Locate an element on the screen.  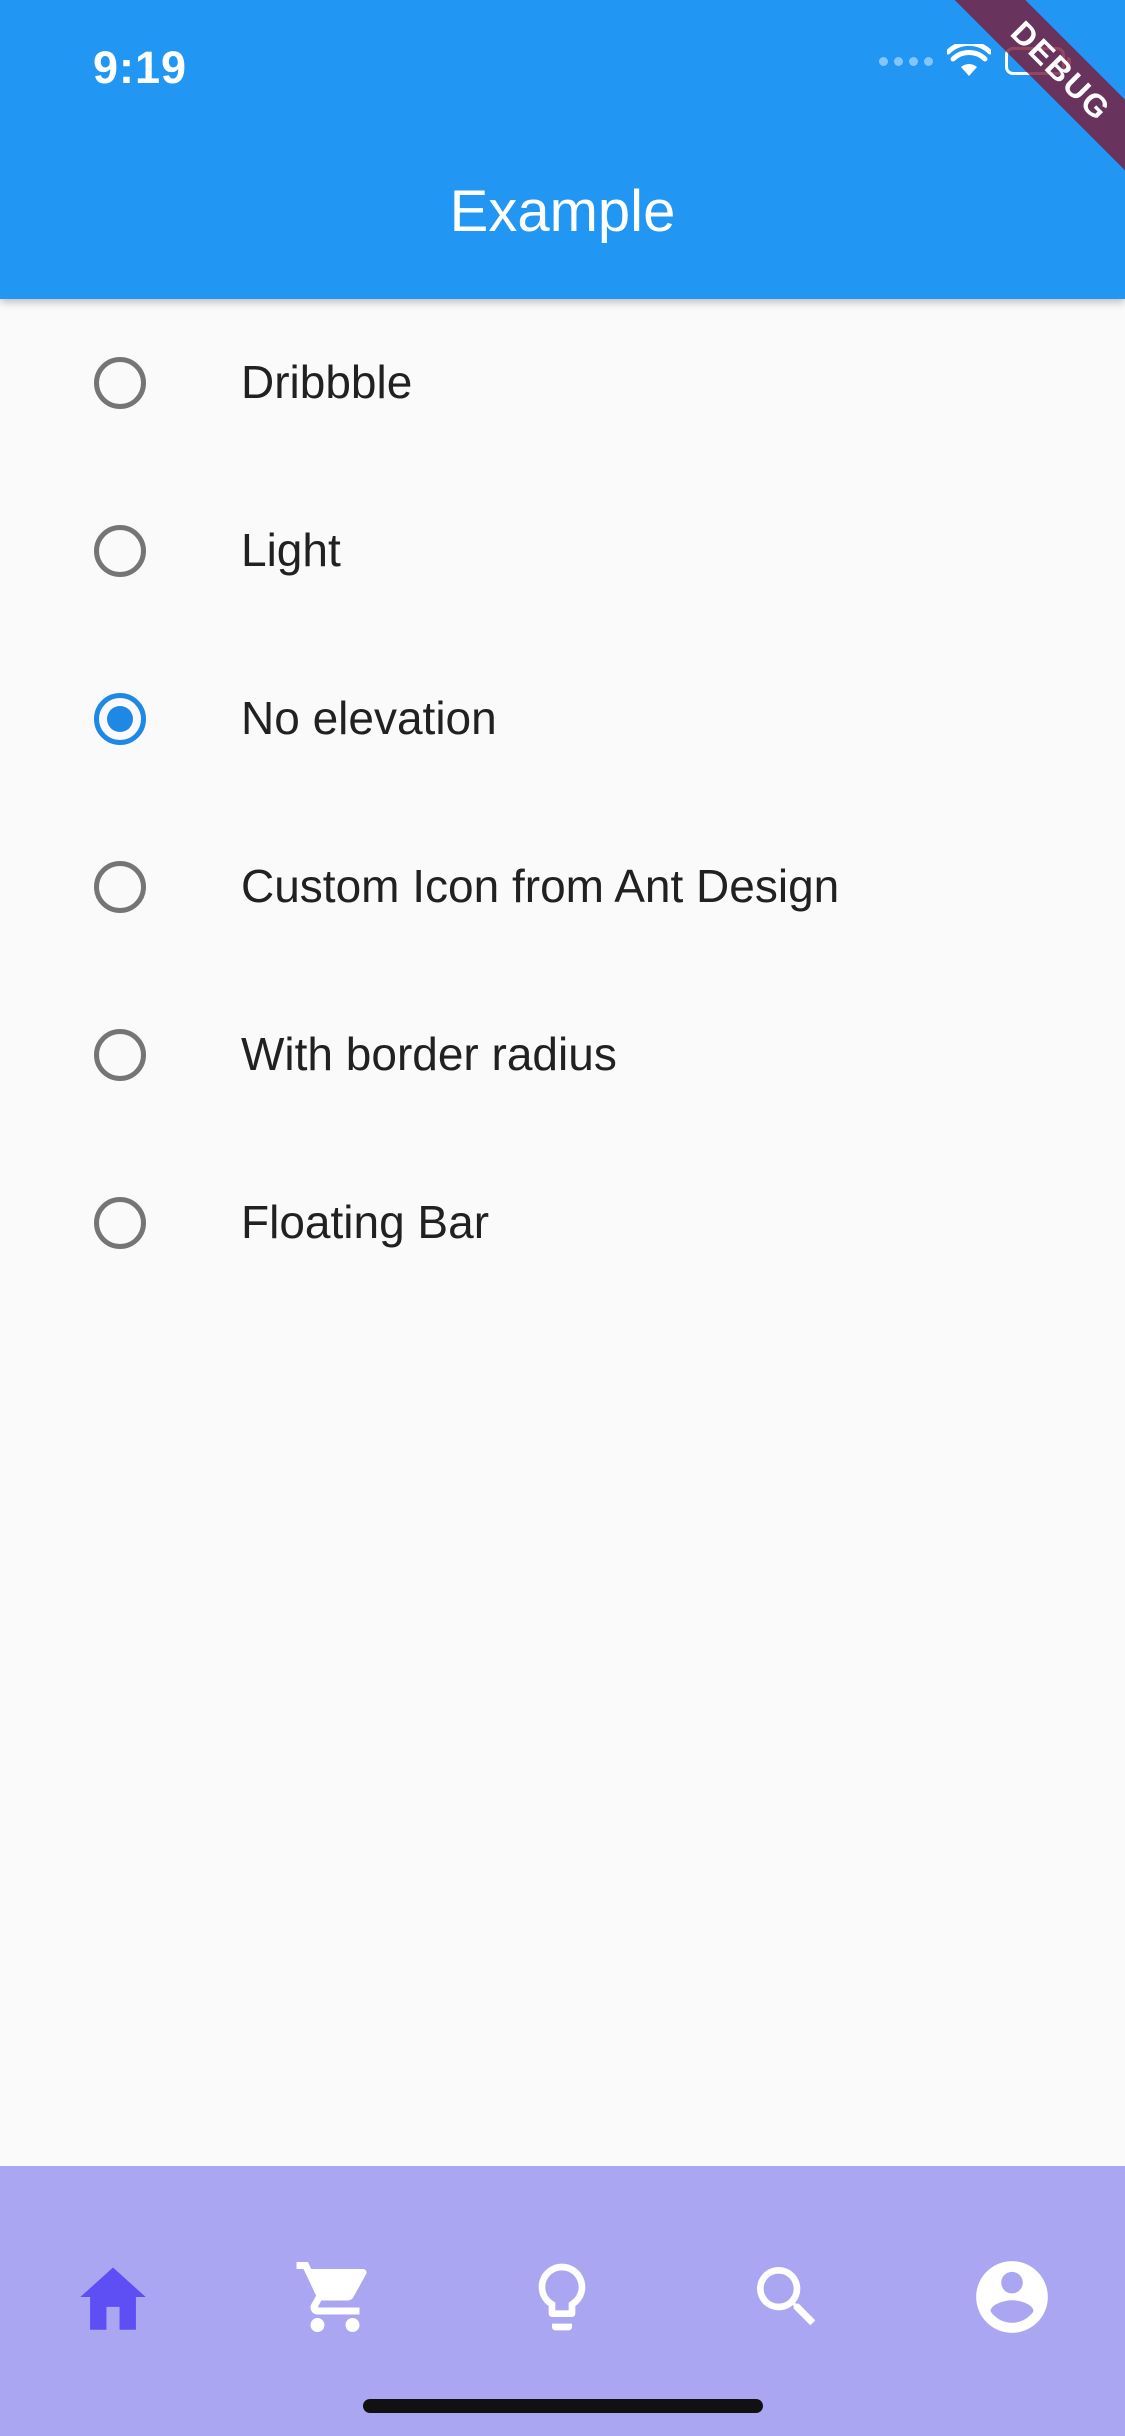
nav-item-account is located at coordinates (1012, 2297).